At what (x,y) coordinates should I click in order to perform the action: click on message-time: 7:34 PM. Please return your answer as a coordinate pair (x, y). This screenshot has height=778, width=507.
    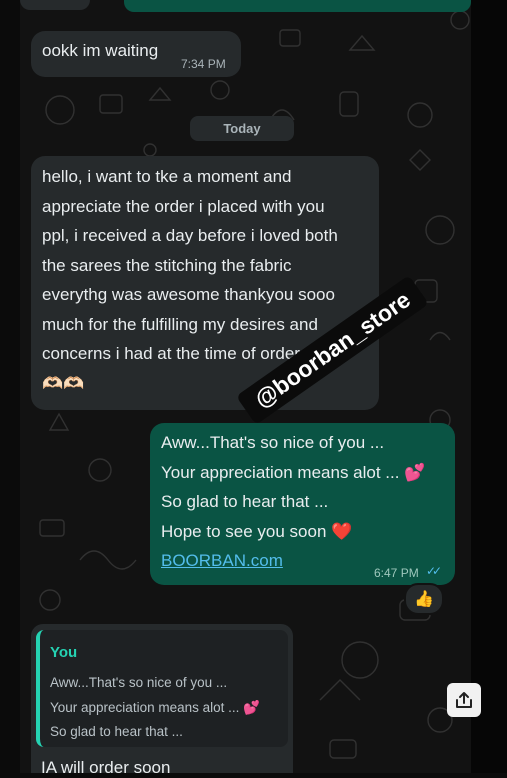
    Looking at the image, I should click on (203, 64).